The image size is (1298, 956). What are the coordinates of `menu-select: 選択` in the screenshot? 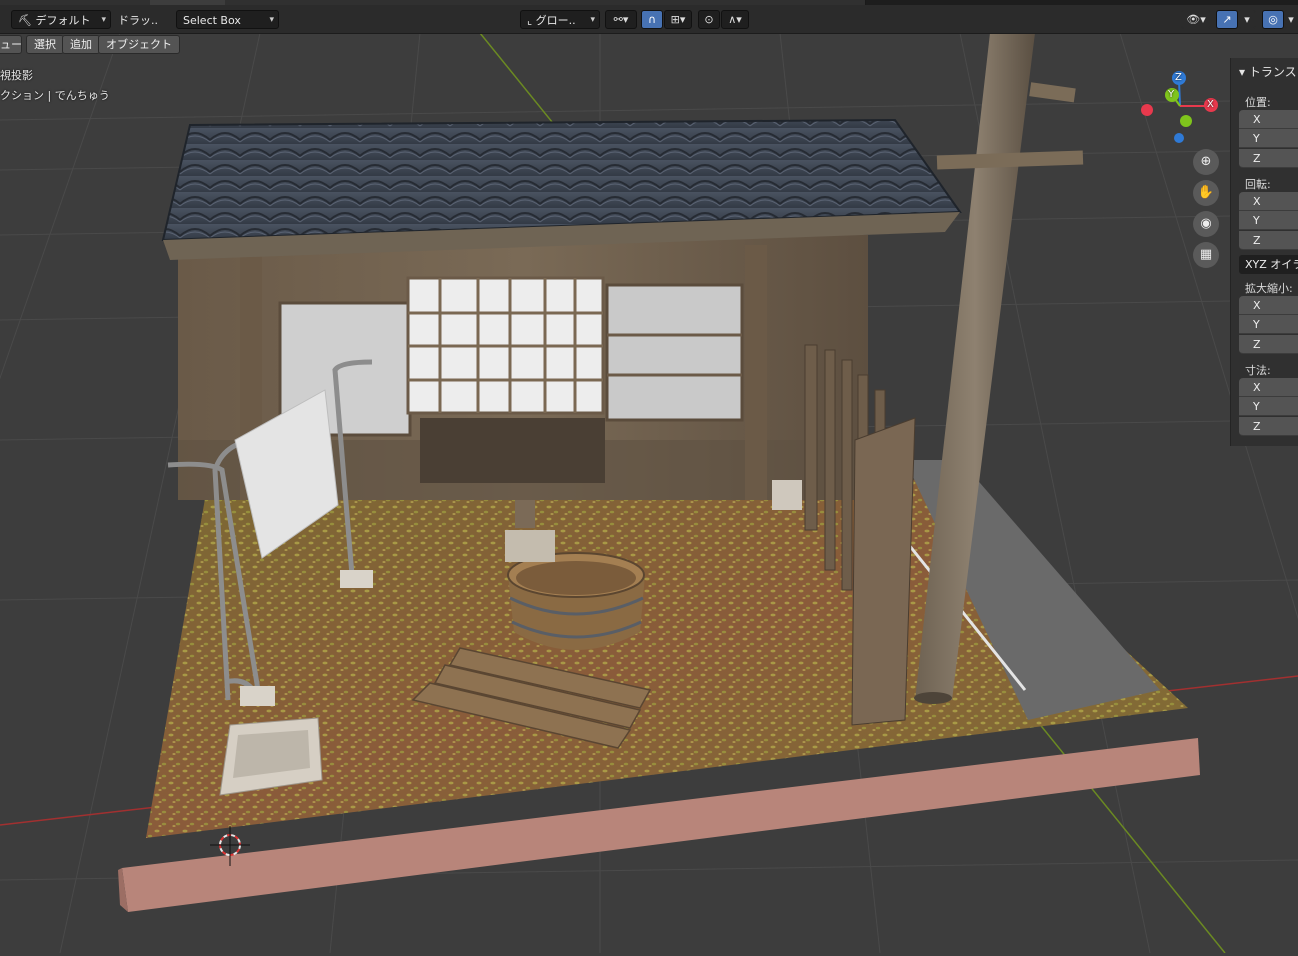 It's located at (45, 44).